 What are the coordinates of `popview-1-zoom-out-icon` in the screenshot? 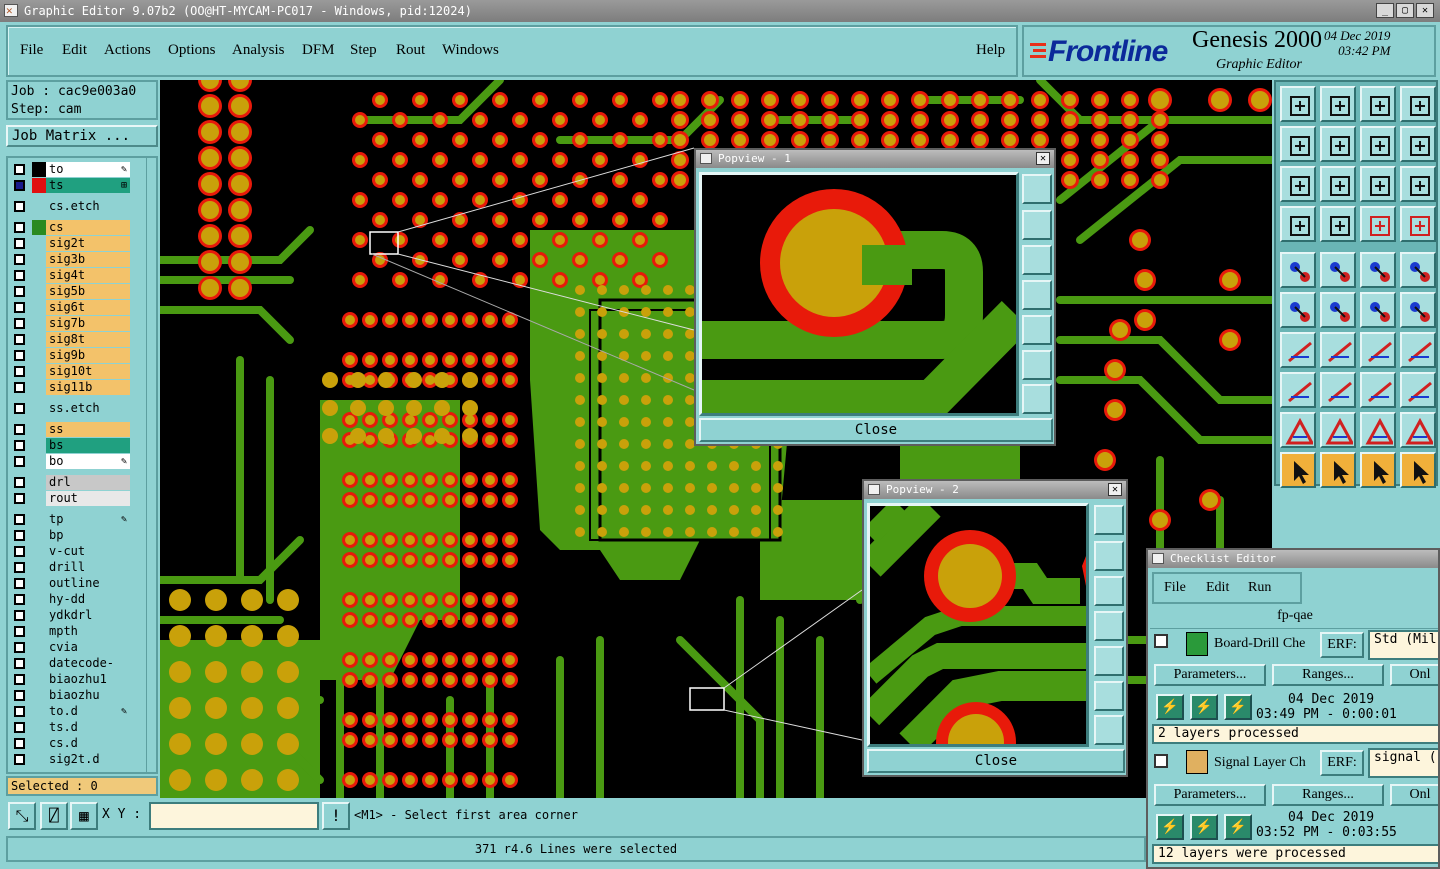 It's located at (1037, 399).